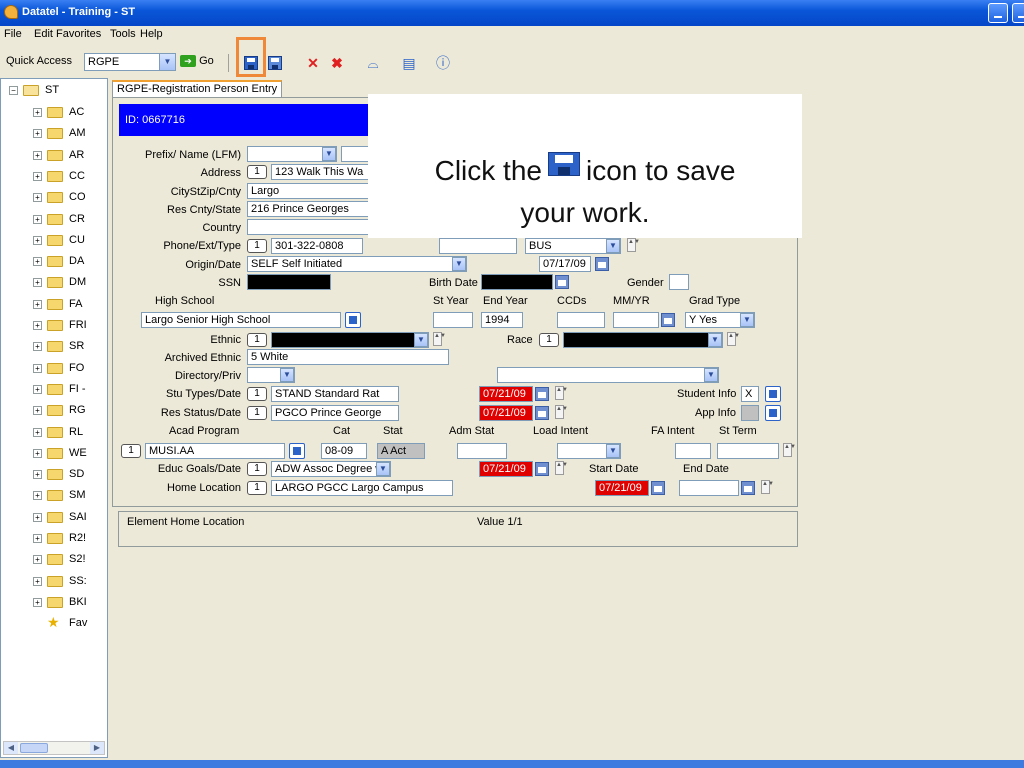  I want to click on phone-type-field: BUS ▼, so click(573, 246).